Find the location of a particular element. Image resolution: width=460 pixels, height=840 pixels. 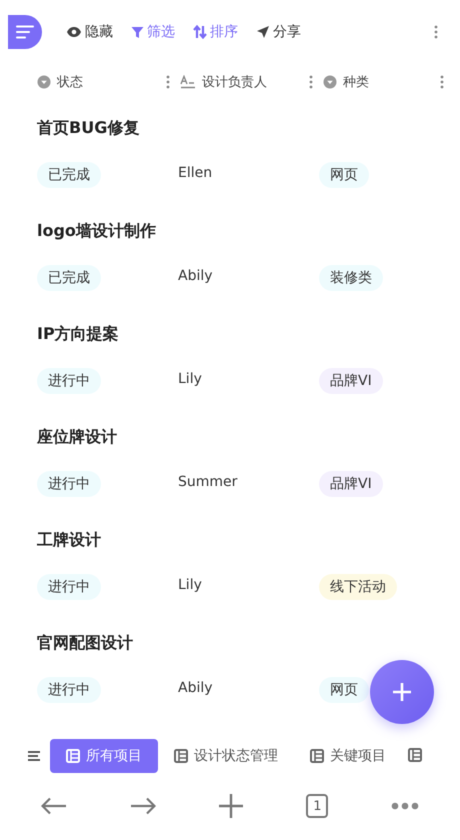

record-title: 官网配图设计 is located at coordinates (85, 643).